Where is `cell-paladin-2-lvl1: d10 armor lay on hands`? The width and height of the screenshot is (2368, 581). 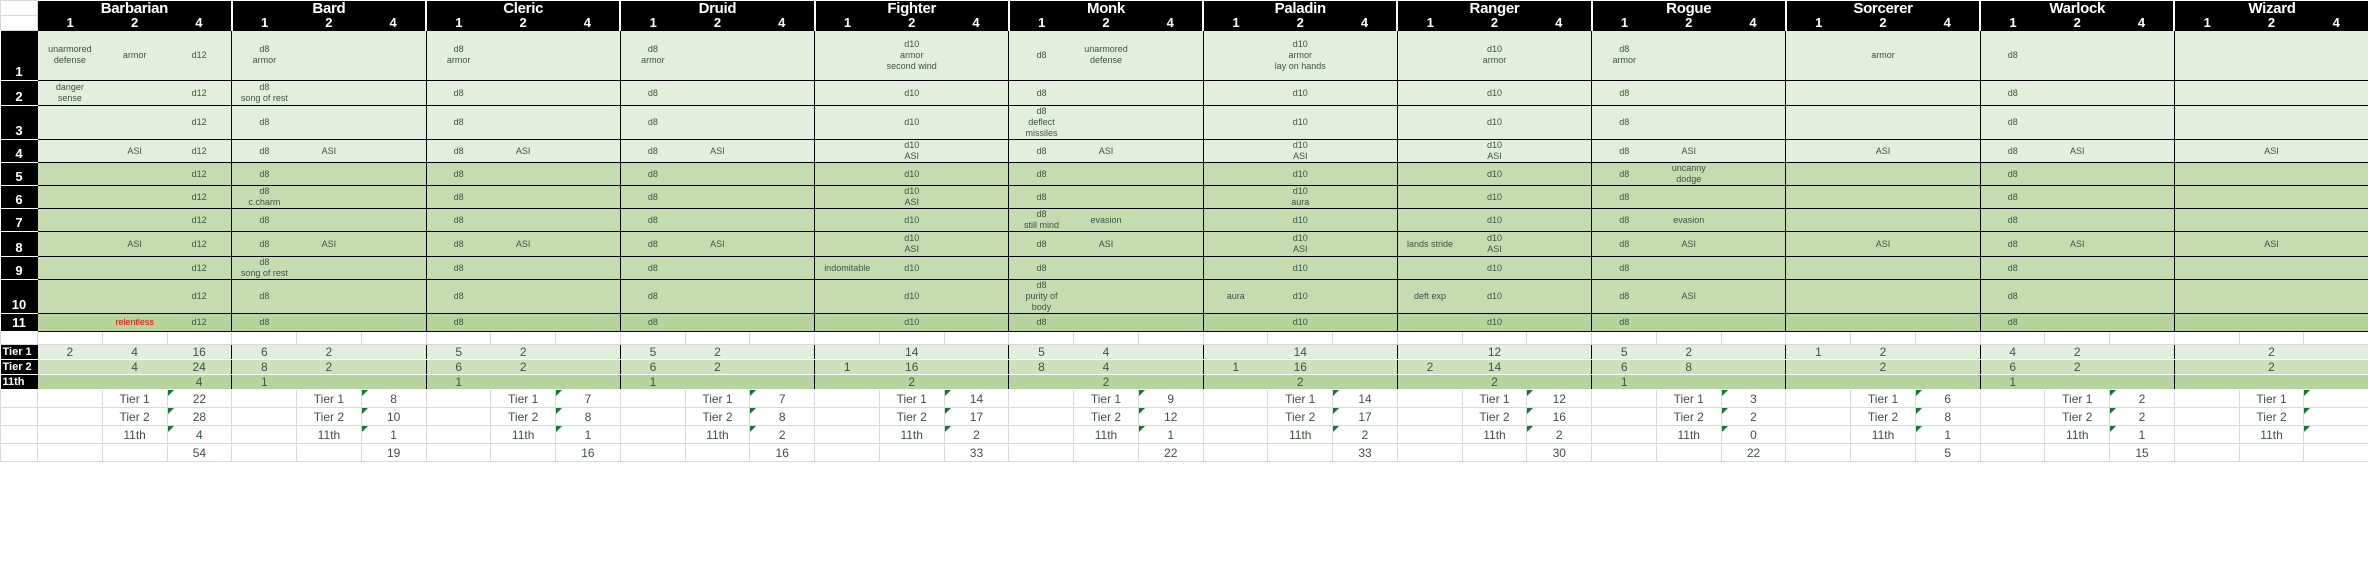
cell-paladin-2-lvl1: d10 armor lay on hands is located at coordinates (1300, 55).